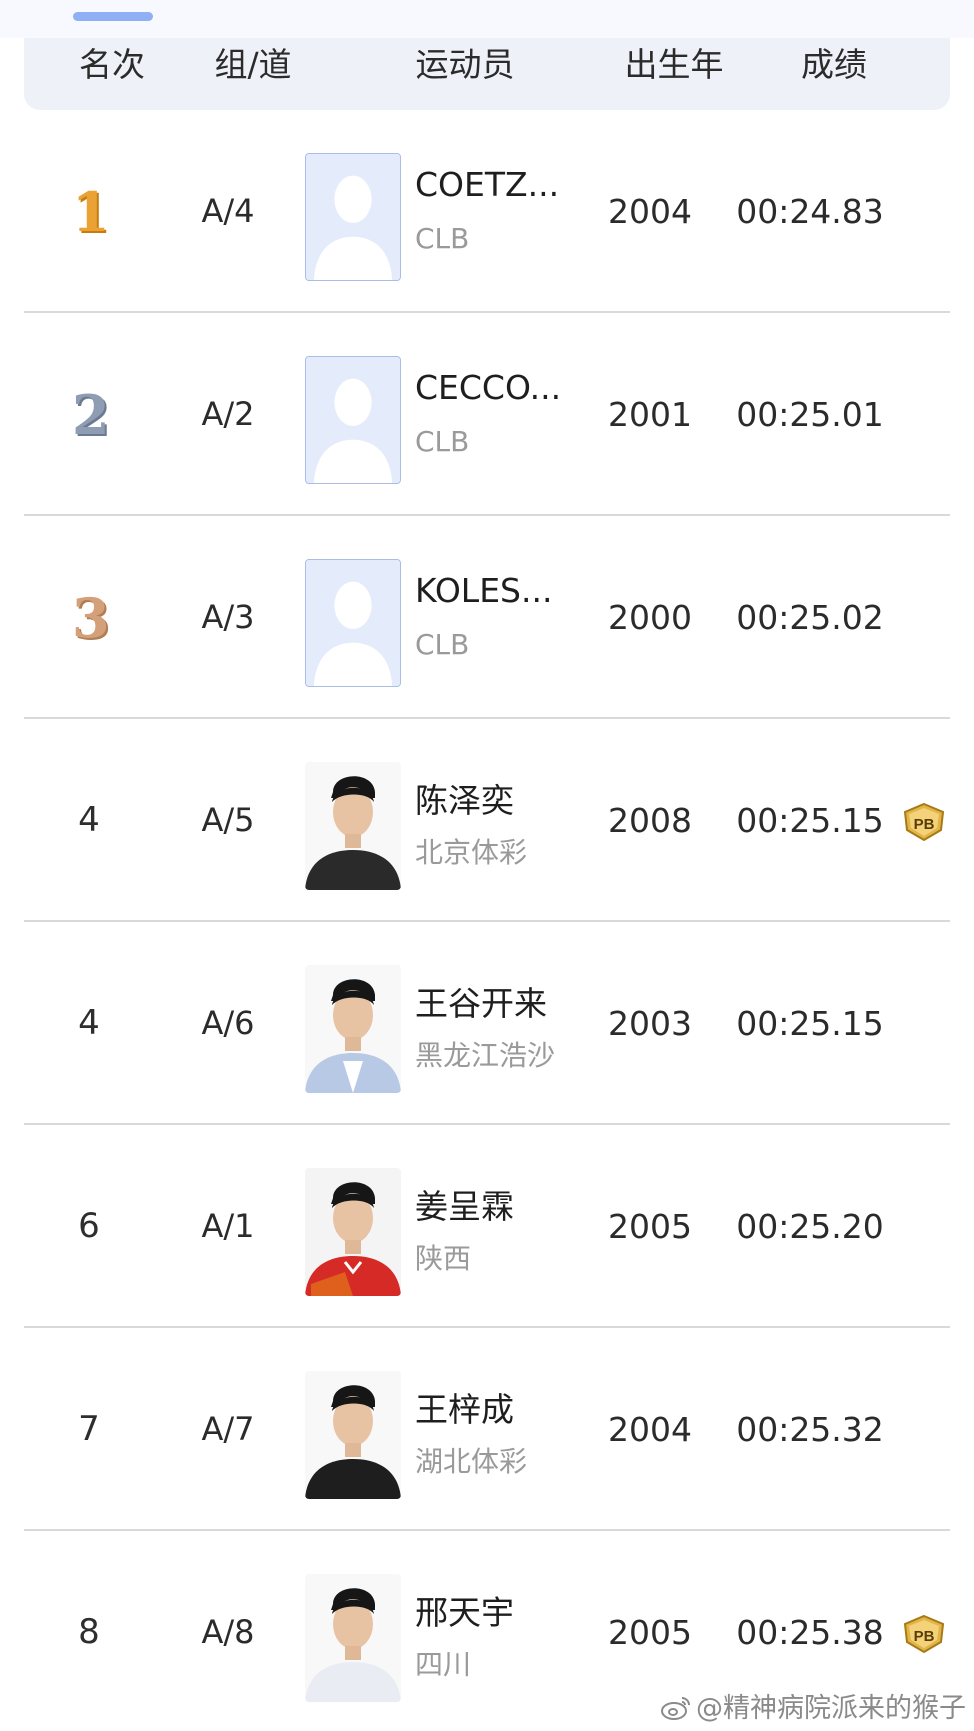 The image size is (974, 1731). Describe the element at coordinates (487, 1429) in the screenshot. I see `table-row: 7 A/7 王梓成湖北体彩 2004 00:25.32` at that location.